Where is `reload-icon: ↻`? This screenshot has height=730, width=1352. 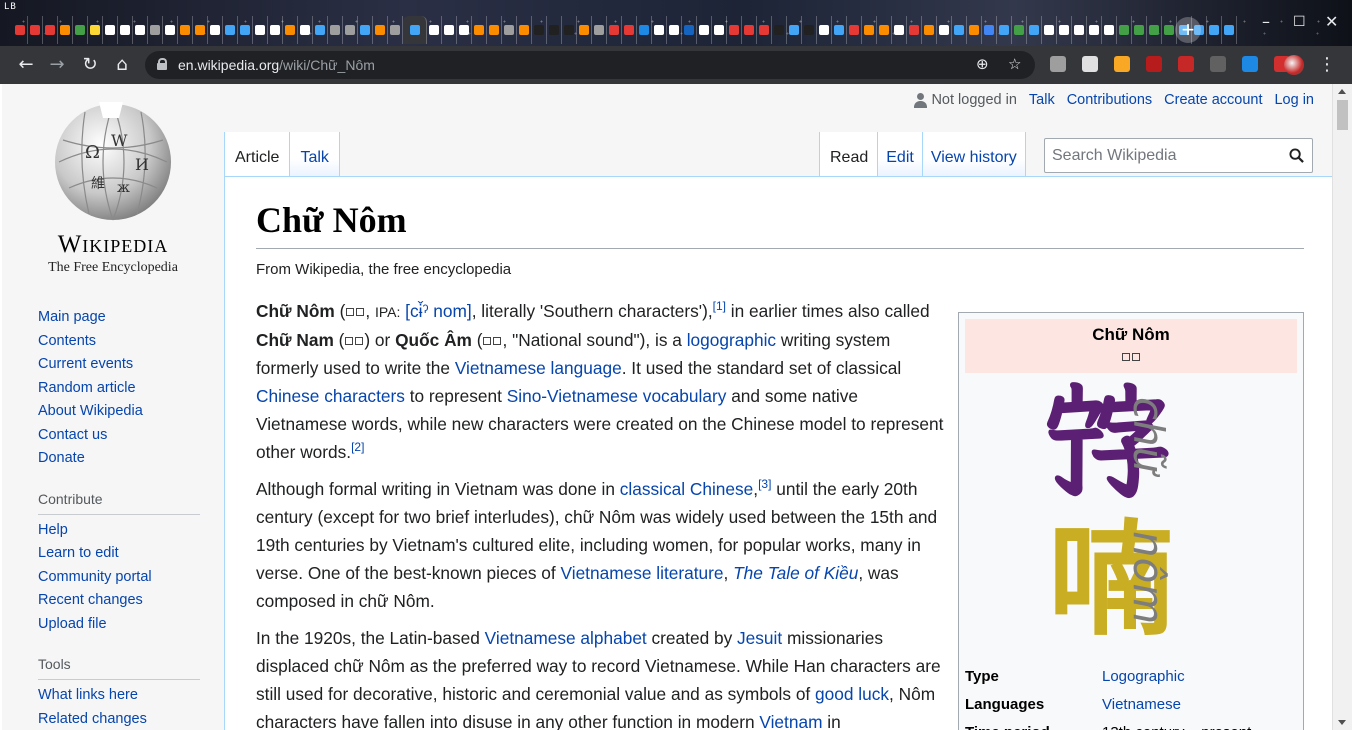 reload-icon: ↻ is located at coordinates (90, 66).